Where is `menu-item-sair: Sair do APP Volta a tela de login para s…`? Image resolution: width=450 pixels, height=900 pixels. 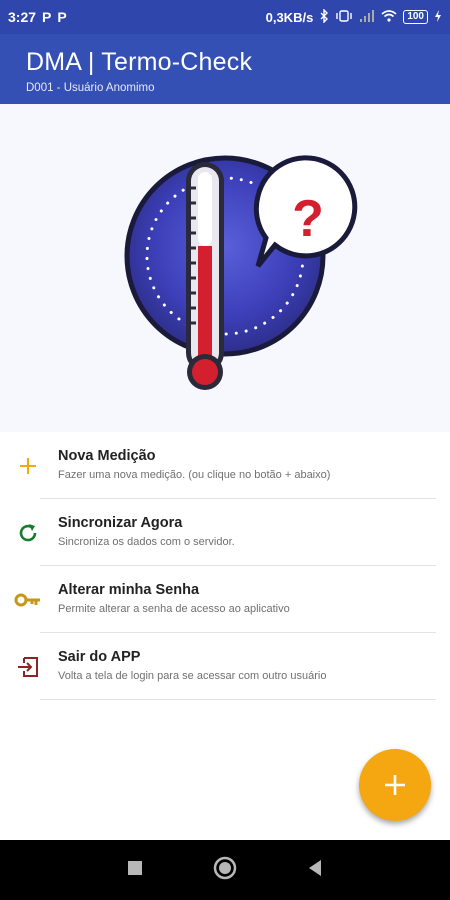 menu-item-sair: Sair do APP Volta a tela de login para s… is located at coordinates (225, 666).